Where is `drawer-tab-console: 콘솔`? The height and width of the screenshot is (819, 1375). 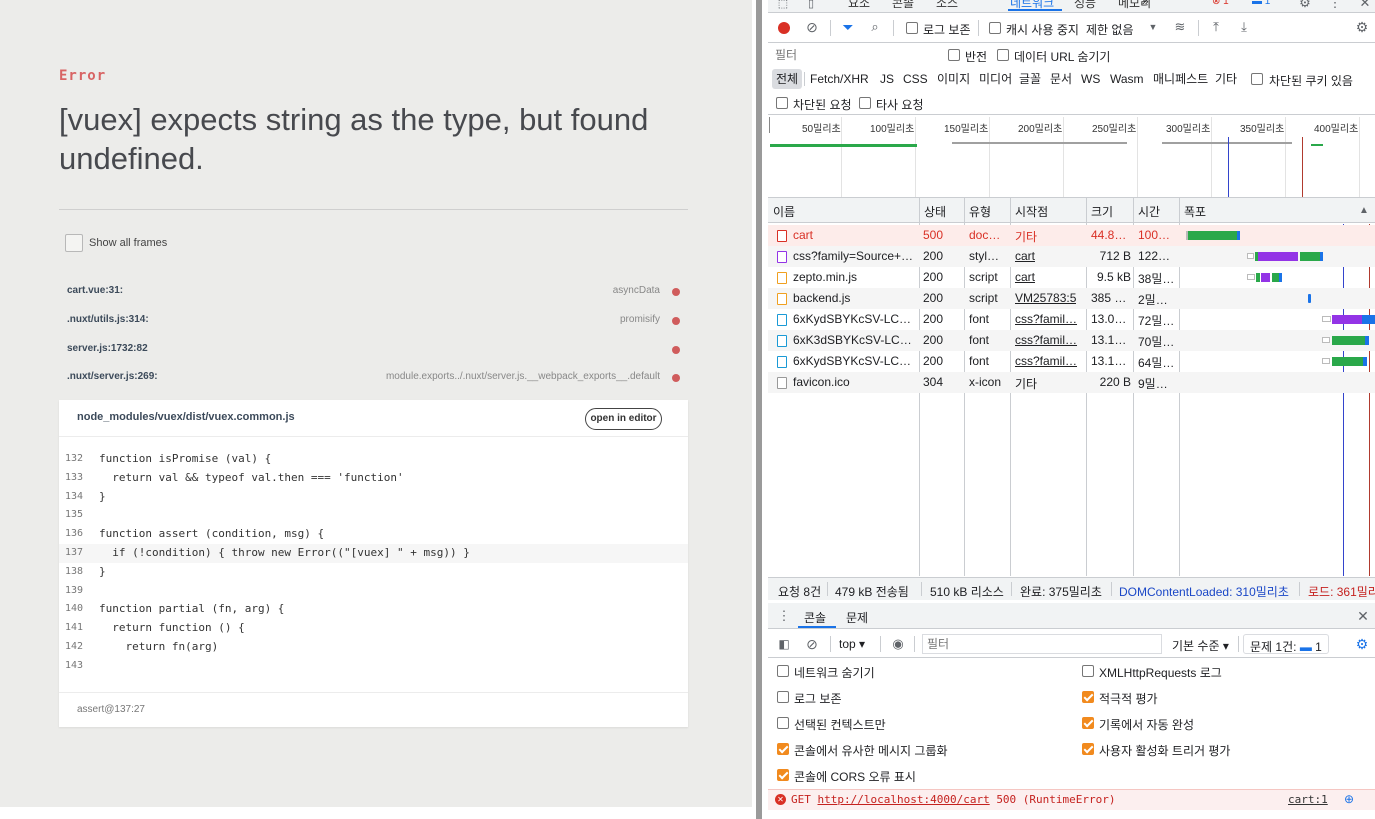
drawer-tab-console: 콘솔 is located at coordinates (815, 617).